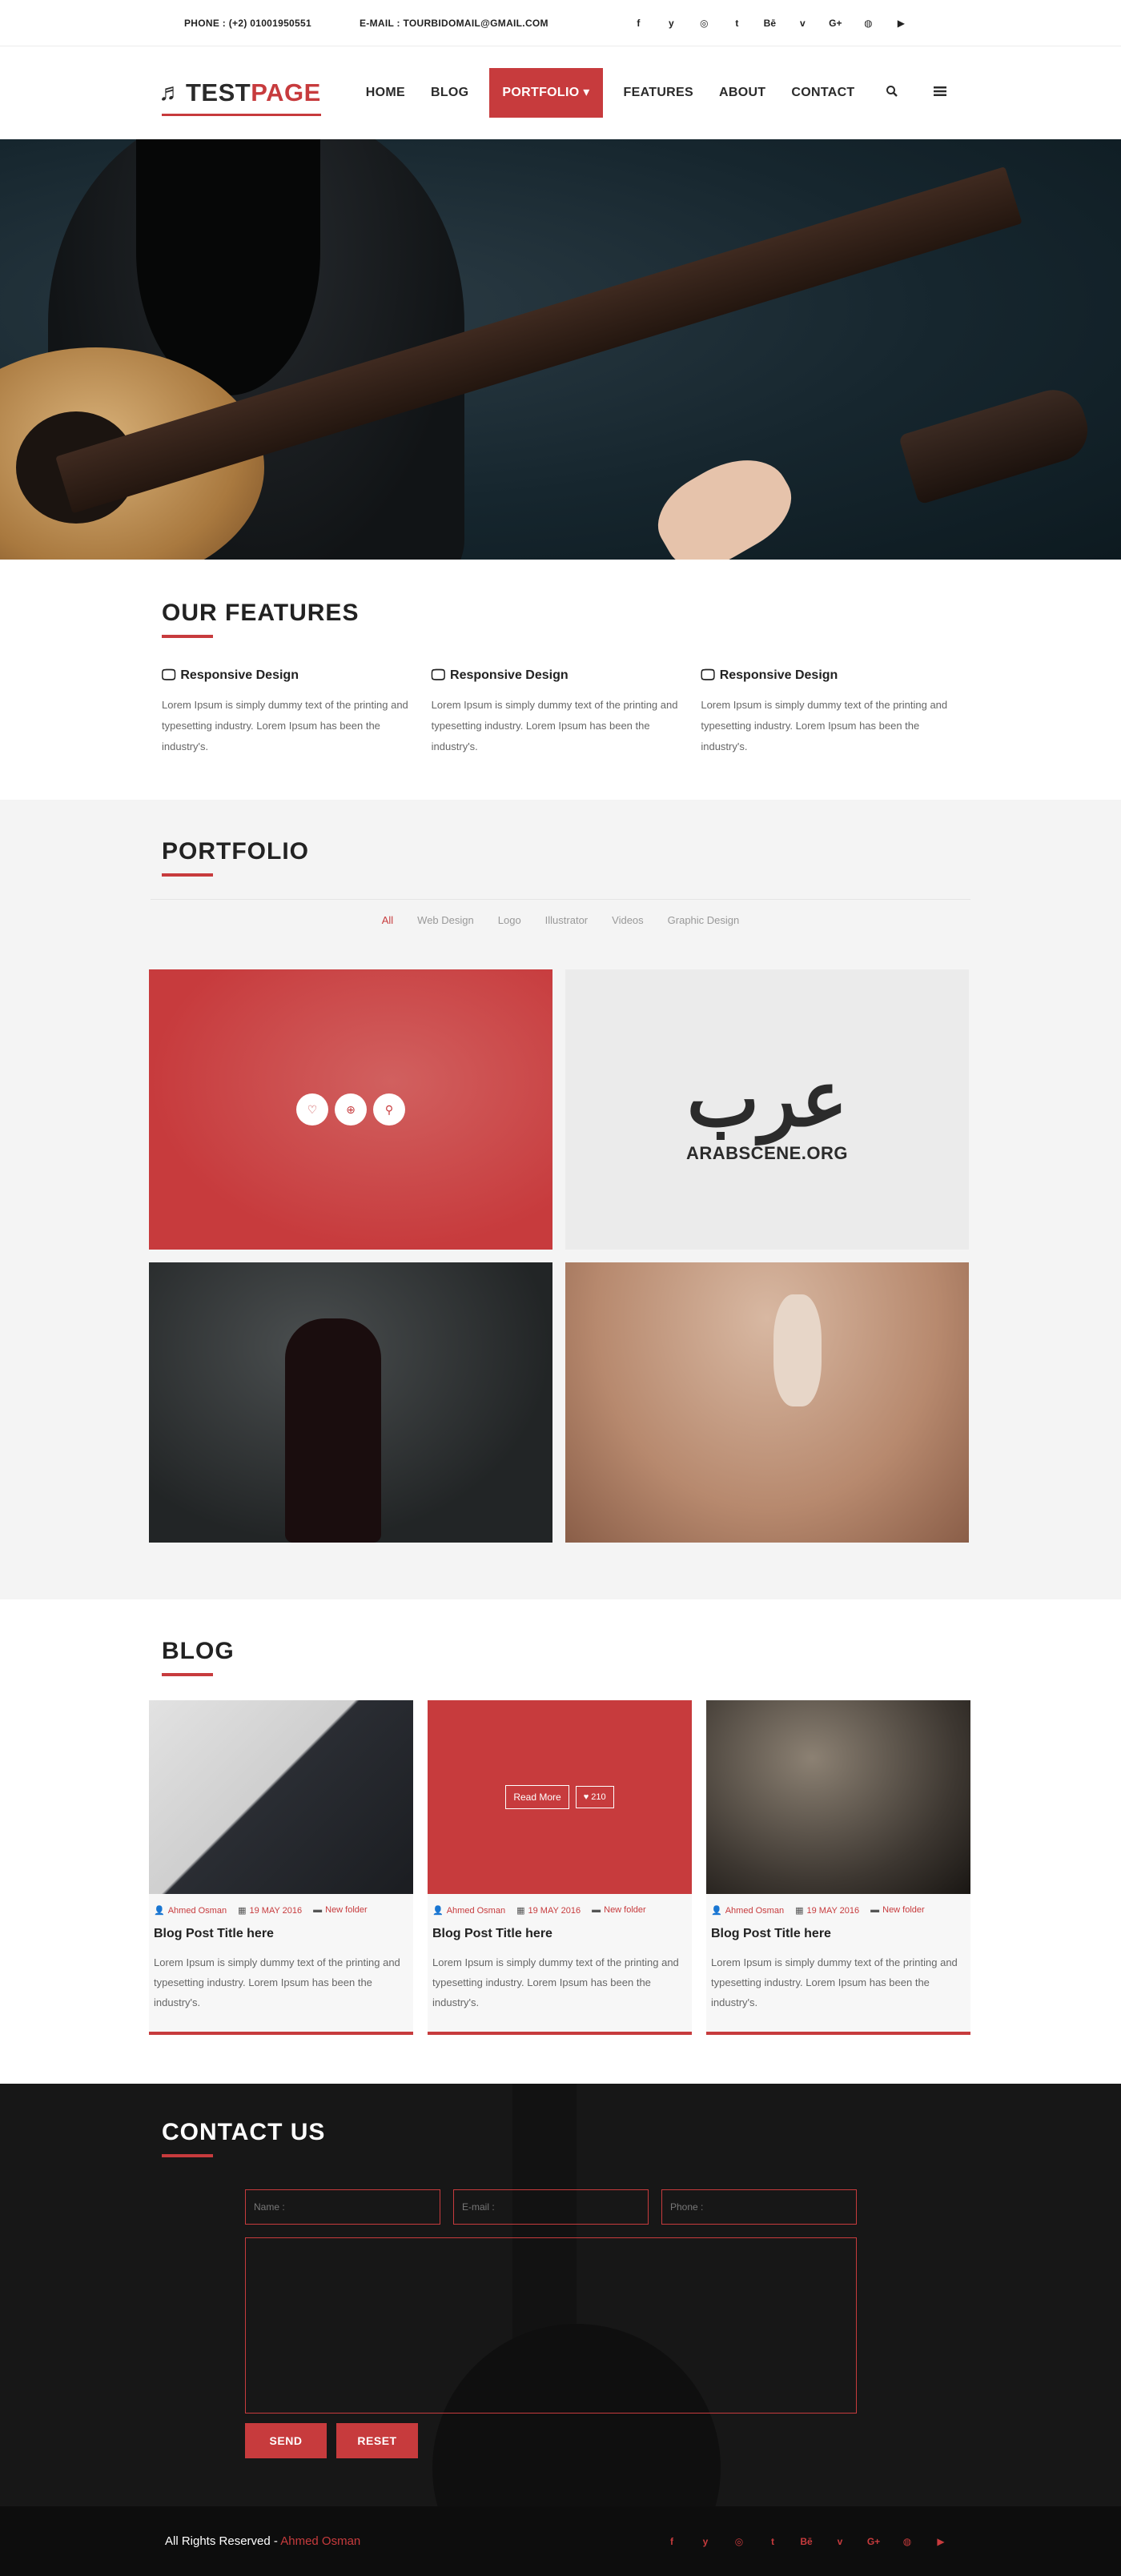 This screenshot has height=2576, width=1121. What do you see at coordinates (742, 93) in the screenshot?
I see `nav-about: ABOUT` at bounding box center [742, 93].